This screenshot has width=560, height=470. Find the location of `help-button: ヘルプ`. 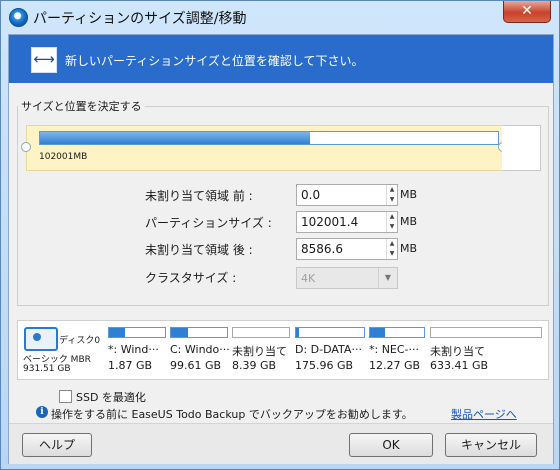

help-button: ヘルプ is located at coordinates (57, 445).